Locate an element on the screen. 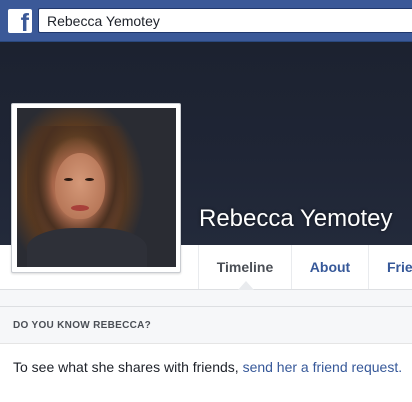 This screenshot has height=402, width=412. know-card-title: DO YOU KNOW REBECCA? is located at coordinates (82, 325).